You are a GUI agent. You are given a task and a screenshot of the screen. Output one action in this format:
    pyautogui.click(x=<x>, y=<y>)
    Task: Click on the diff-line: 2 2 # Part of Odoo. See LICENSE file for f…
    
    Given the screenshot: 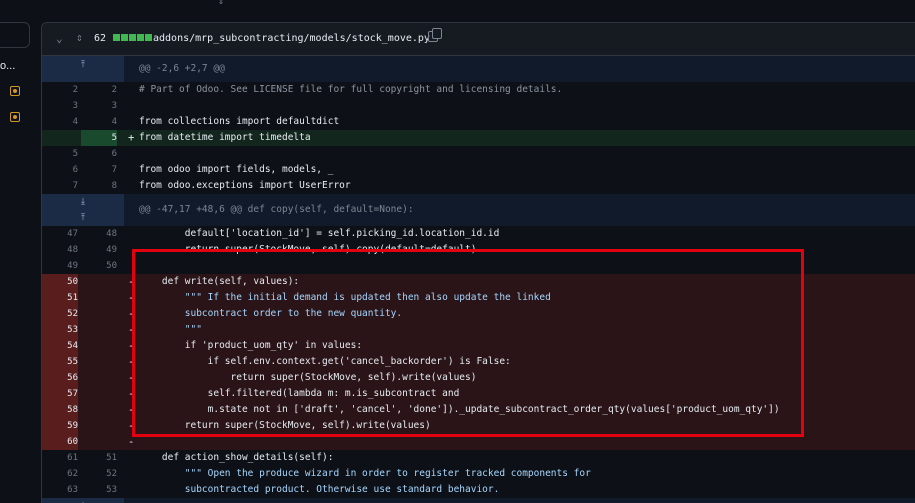 What is the action you would take?
    pyautogui.click(x=478, y=90)
    